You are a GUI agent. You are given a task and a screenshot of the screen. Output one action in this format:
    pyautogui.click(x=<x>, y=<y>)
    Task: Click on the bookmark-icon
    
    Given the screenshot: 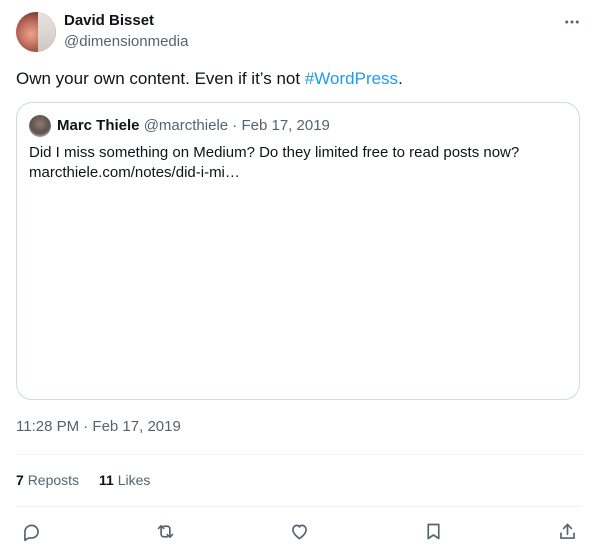 What is the action you would take?
    pyautogui.click(x=433, y=531)
    